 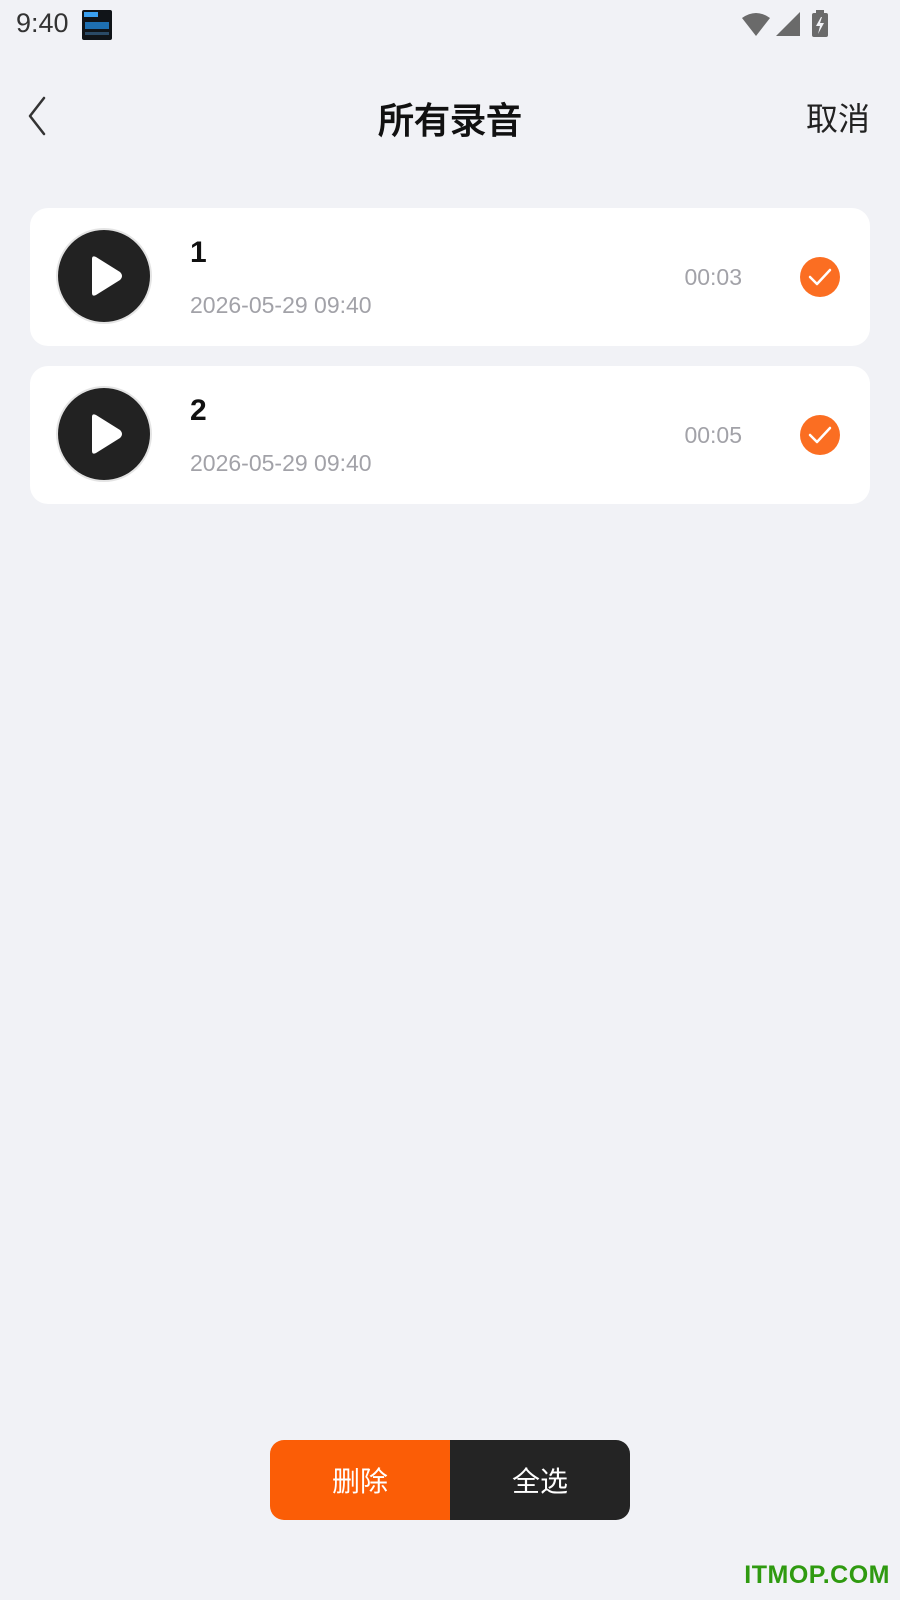 I want to click on recording-name: 2, so click(x=198, y=410).